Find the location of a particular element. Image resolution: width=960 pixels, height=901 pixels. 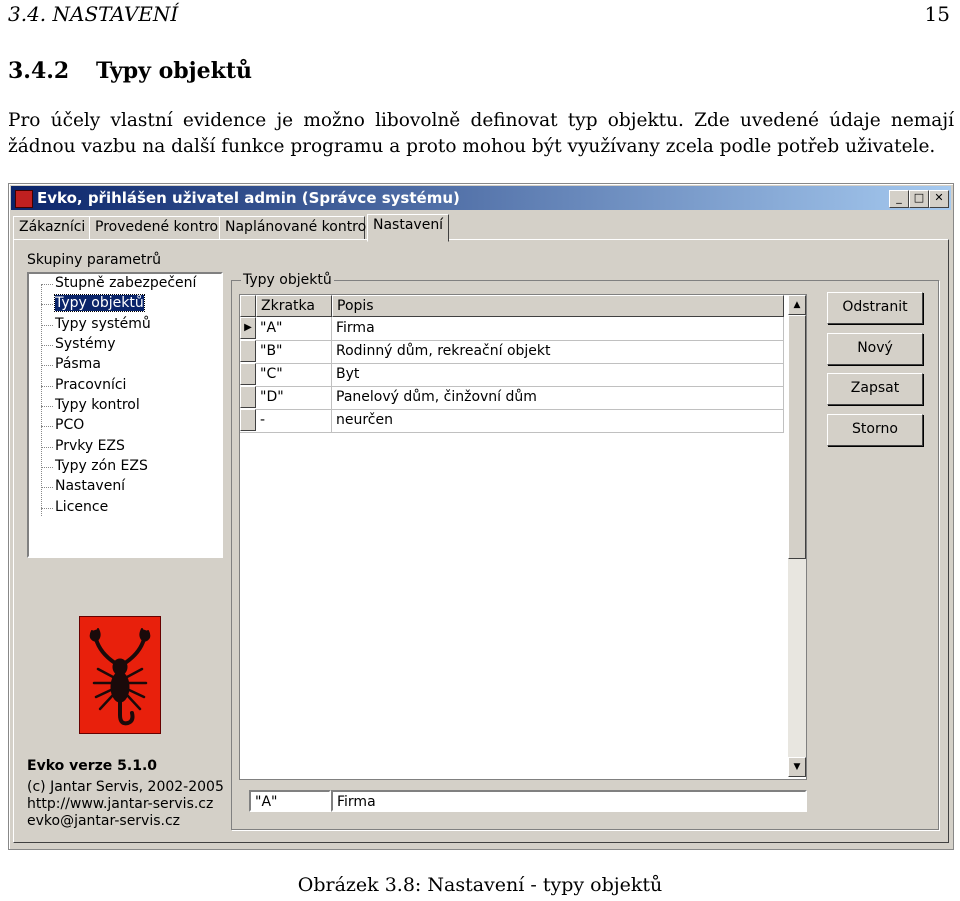

app-version: Evko verze 5.1.0 is located at coordinates (92, 766).